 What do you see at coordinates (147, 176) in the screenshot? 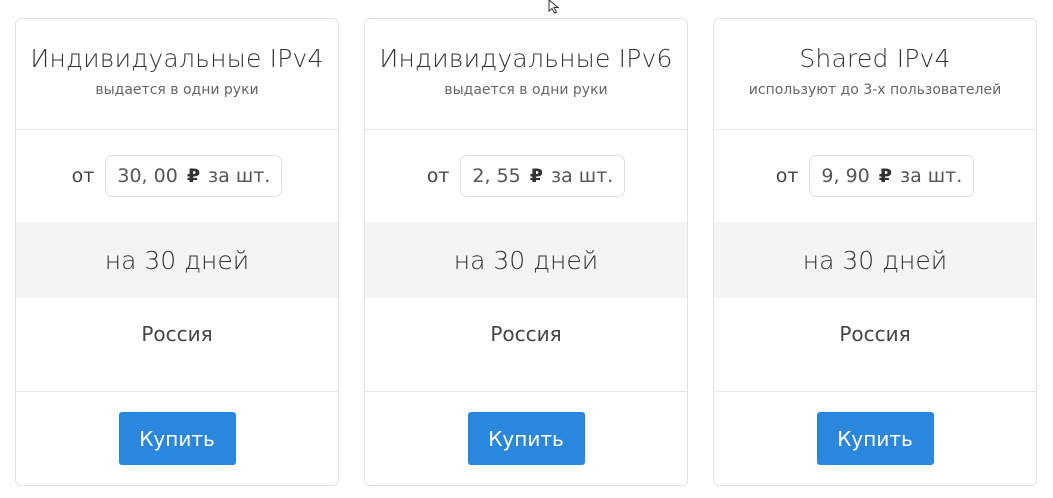
I see `price-value: 30, 00` at bounding box center [147, 176].